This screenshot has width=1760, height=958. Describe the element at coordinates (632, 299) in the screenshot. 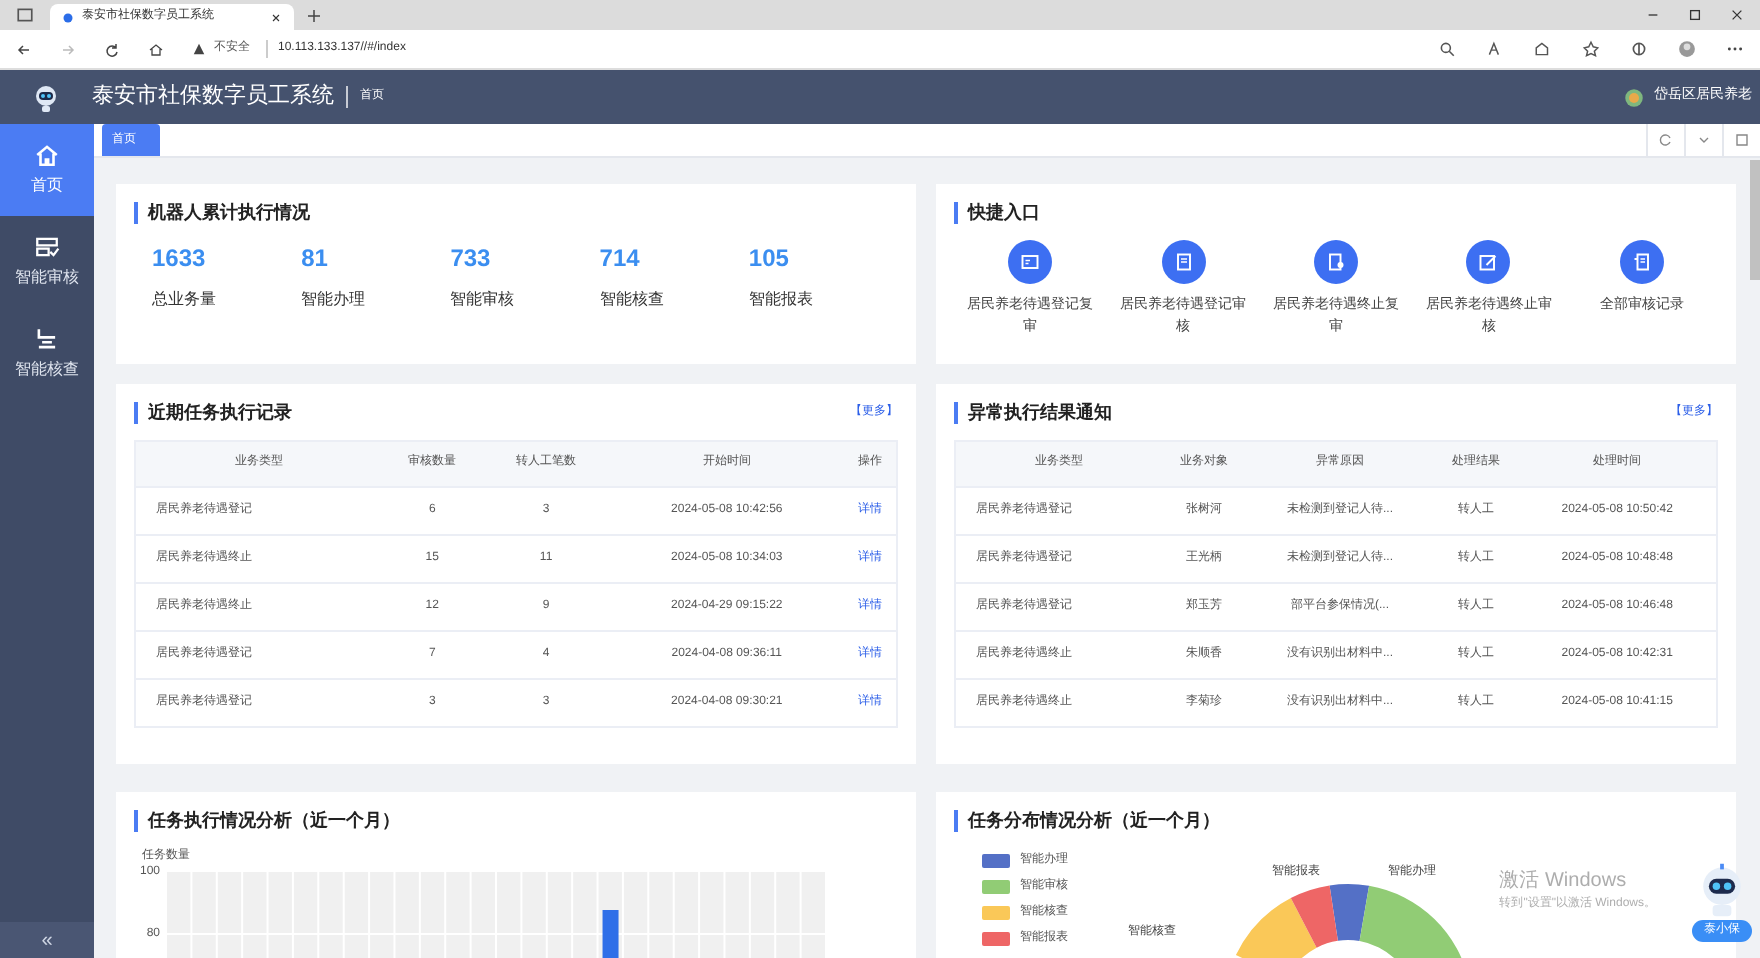

I see `stat-label: 智能核查` at that location.